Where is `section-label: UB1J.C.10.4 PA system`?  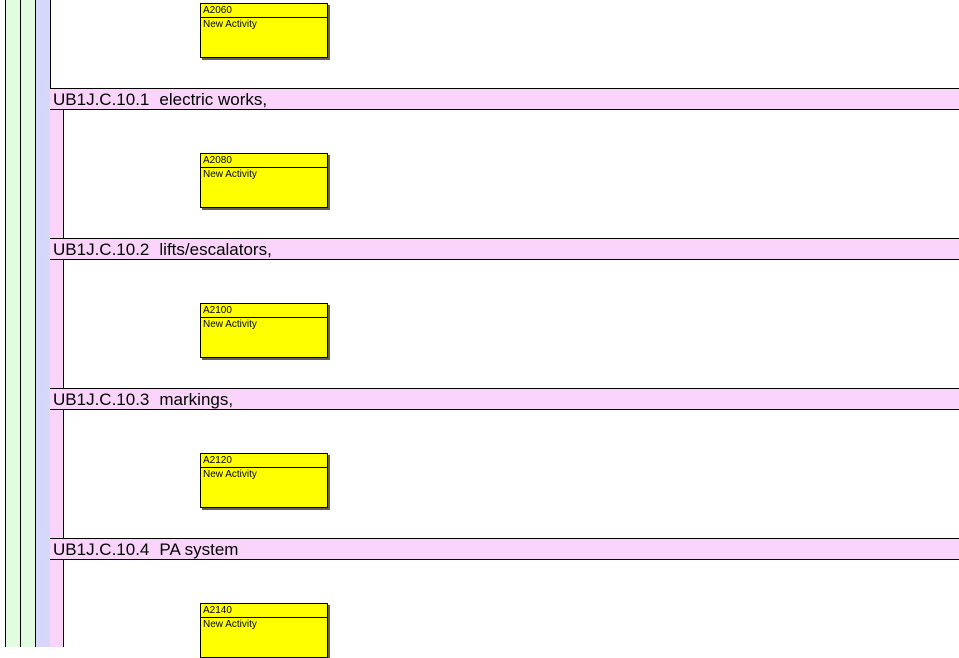 section-label: UB1J.C.10.4 PA system is located at coordinates (145, 550).